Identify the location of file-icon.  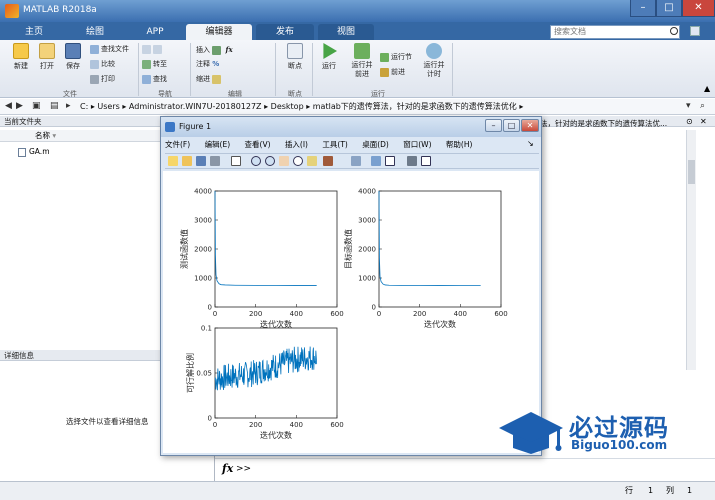
(22, 152).